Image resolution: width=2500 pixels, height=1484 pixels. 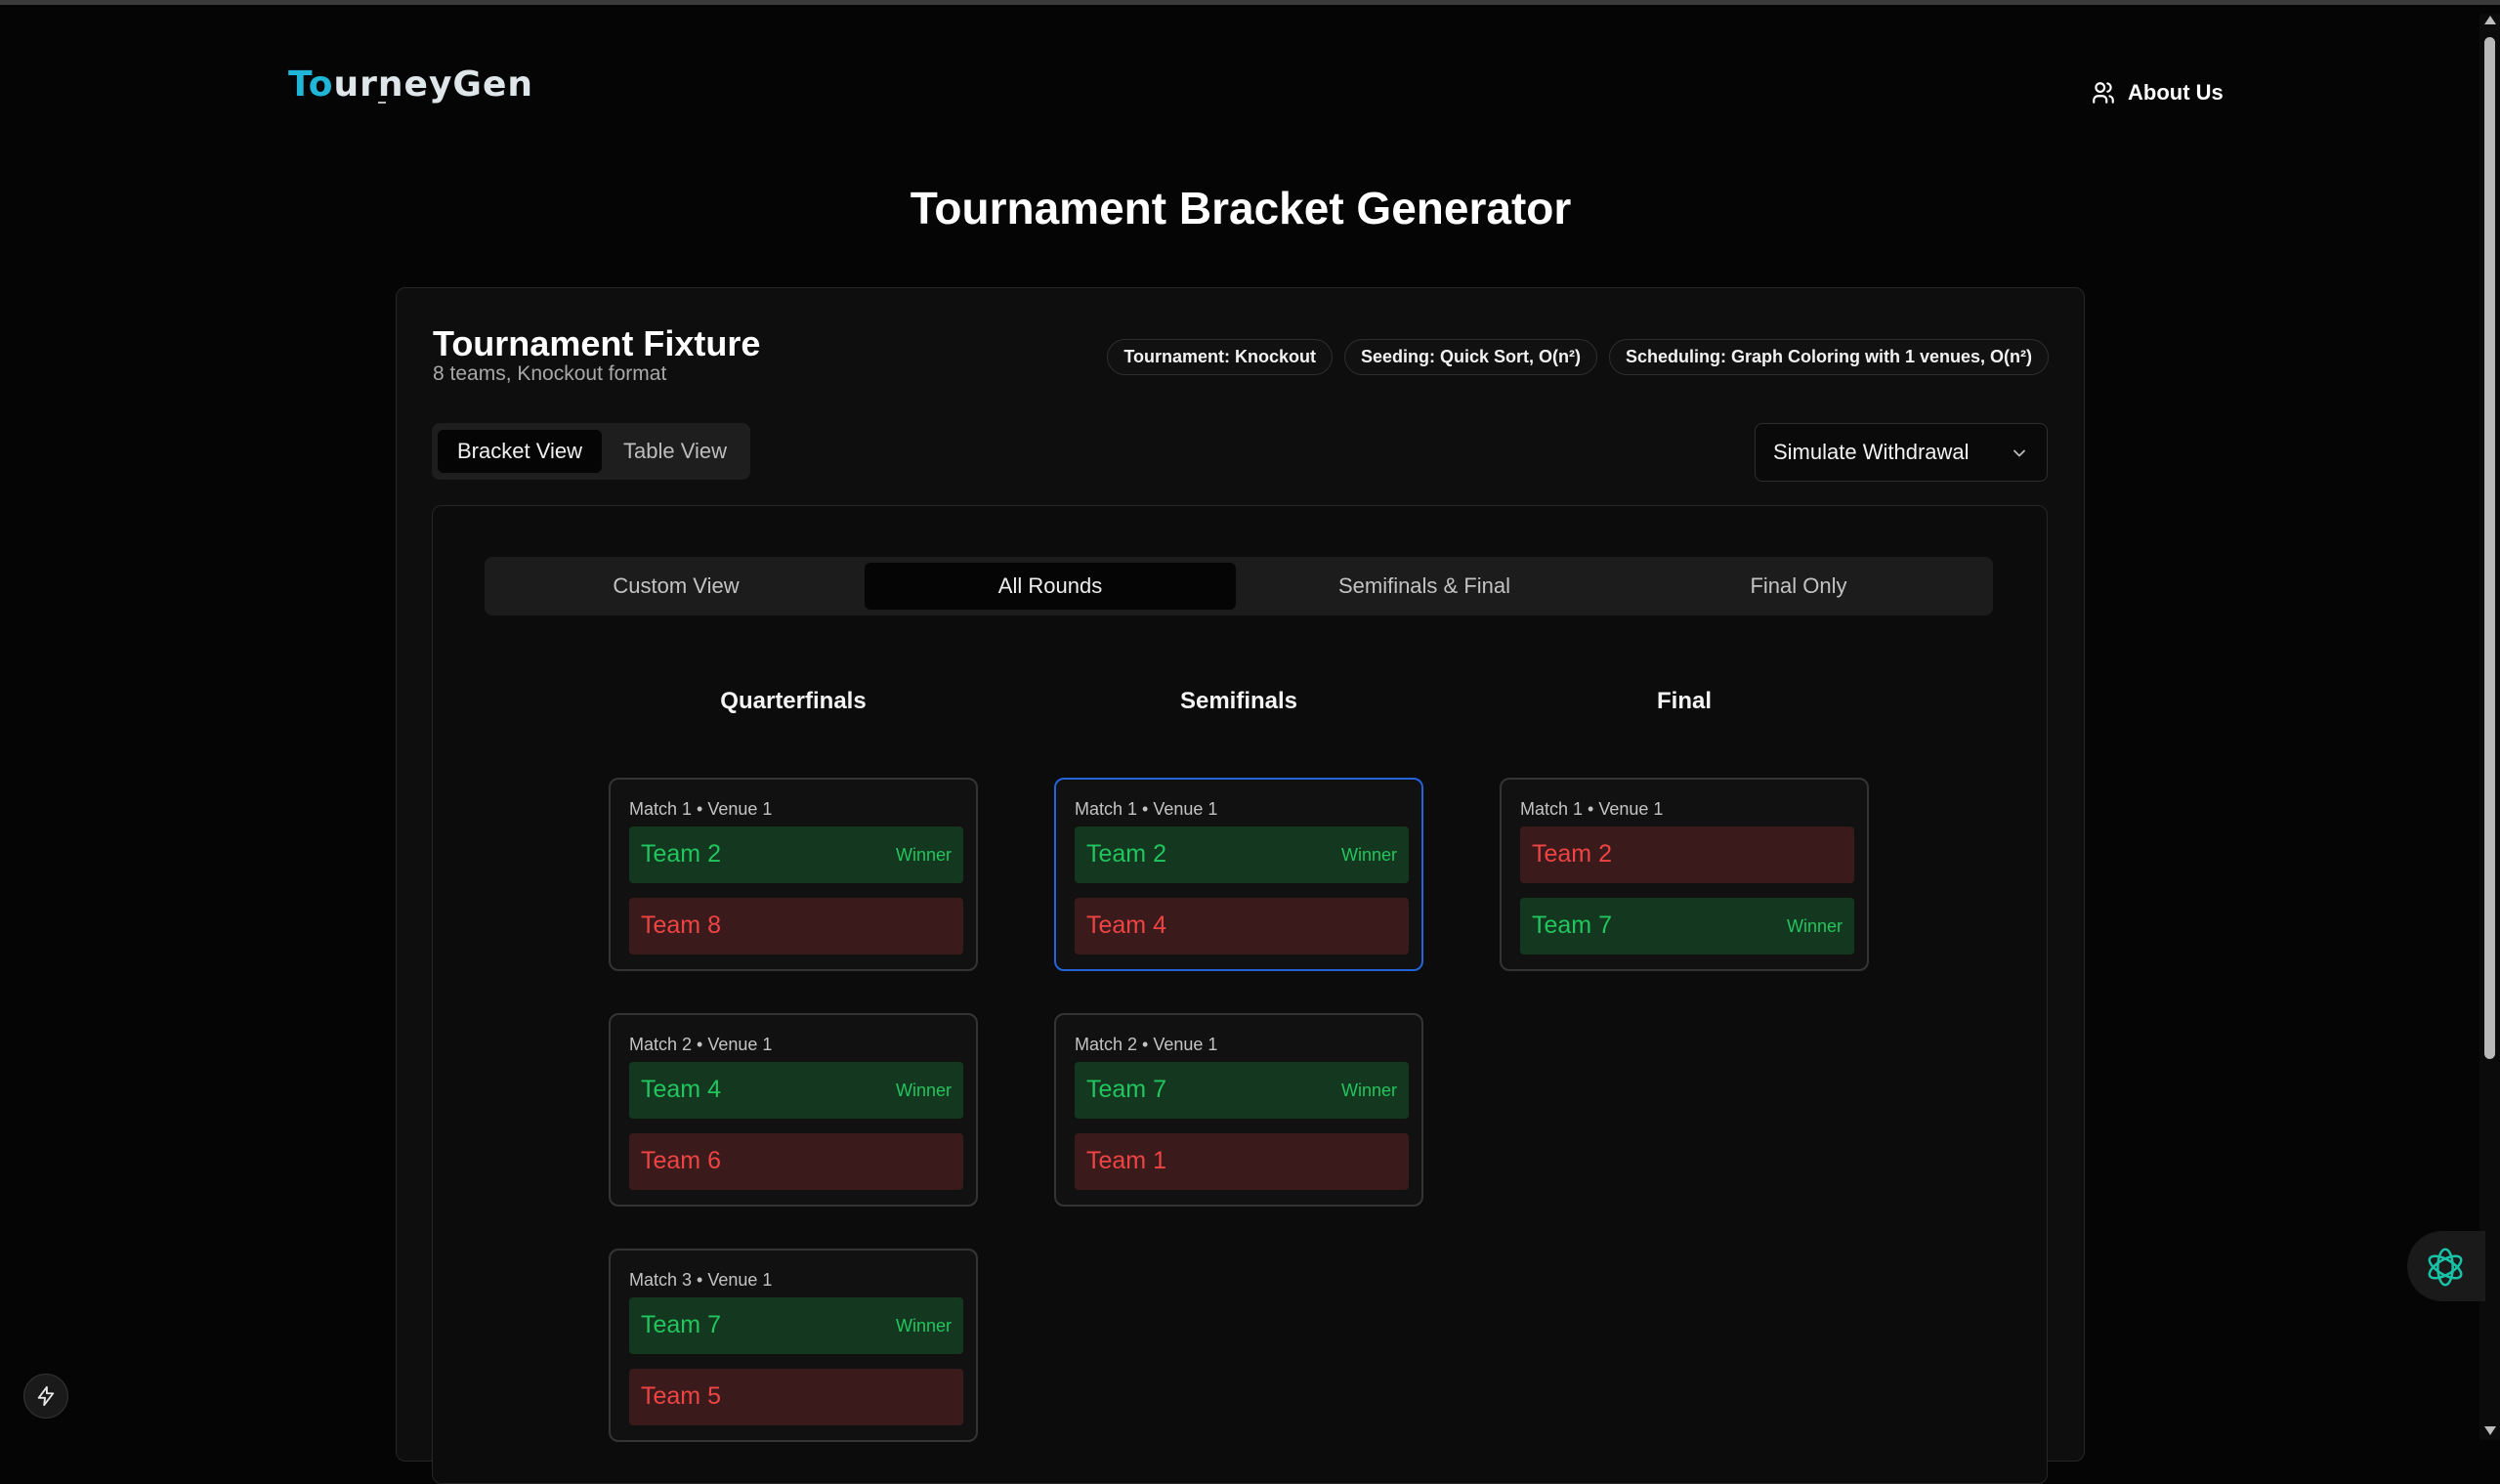 What do you see at coordinates (2490, 548) in the screenshot?
I see `scrollbar-thumb` at bounding box center [2490, 548].